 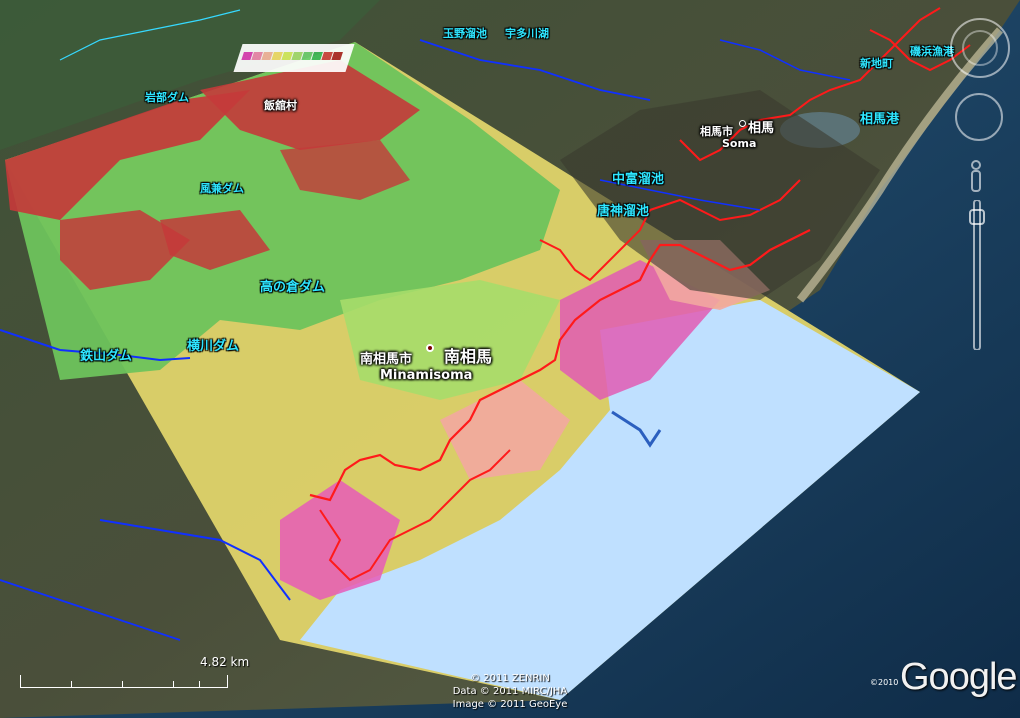 I want to click on label-yokokawa-dam: 横川ダム, so click(x=213, y=344).